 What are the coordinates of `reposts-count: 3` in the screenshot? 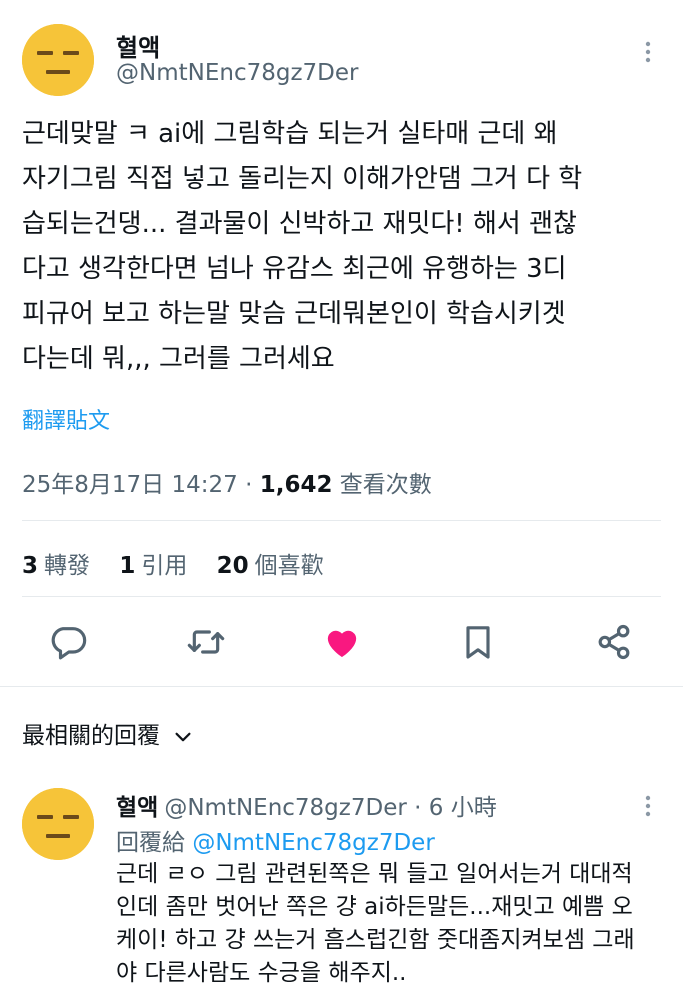 It's located at (30, 566).